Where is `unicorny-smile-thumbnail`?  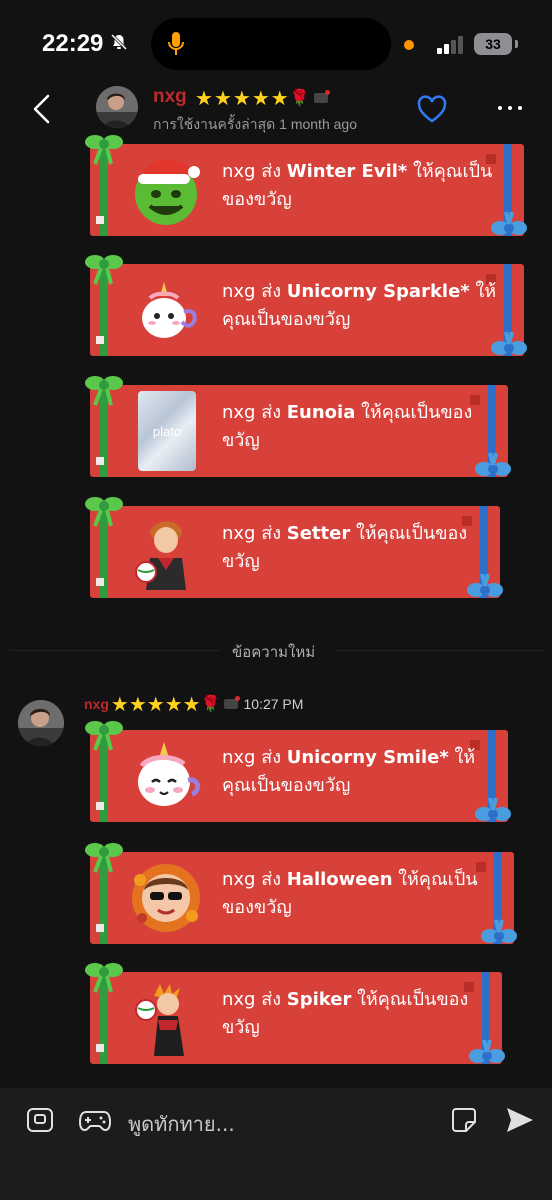
unicorny-smile-thumbnail is located at coordinates (169, 774).